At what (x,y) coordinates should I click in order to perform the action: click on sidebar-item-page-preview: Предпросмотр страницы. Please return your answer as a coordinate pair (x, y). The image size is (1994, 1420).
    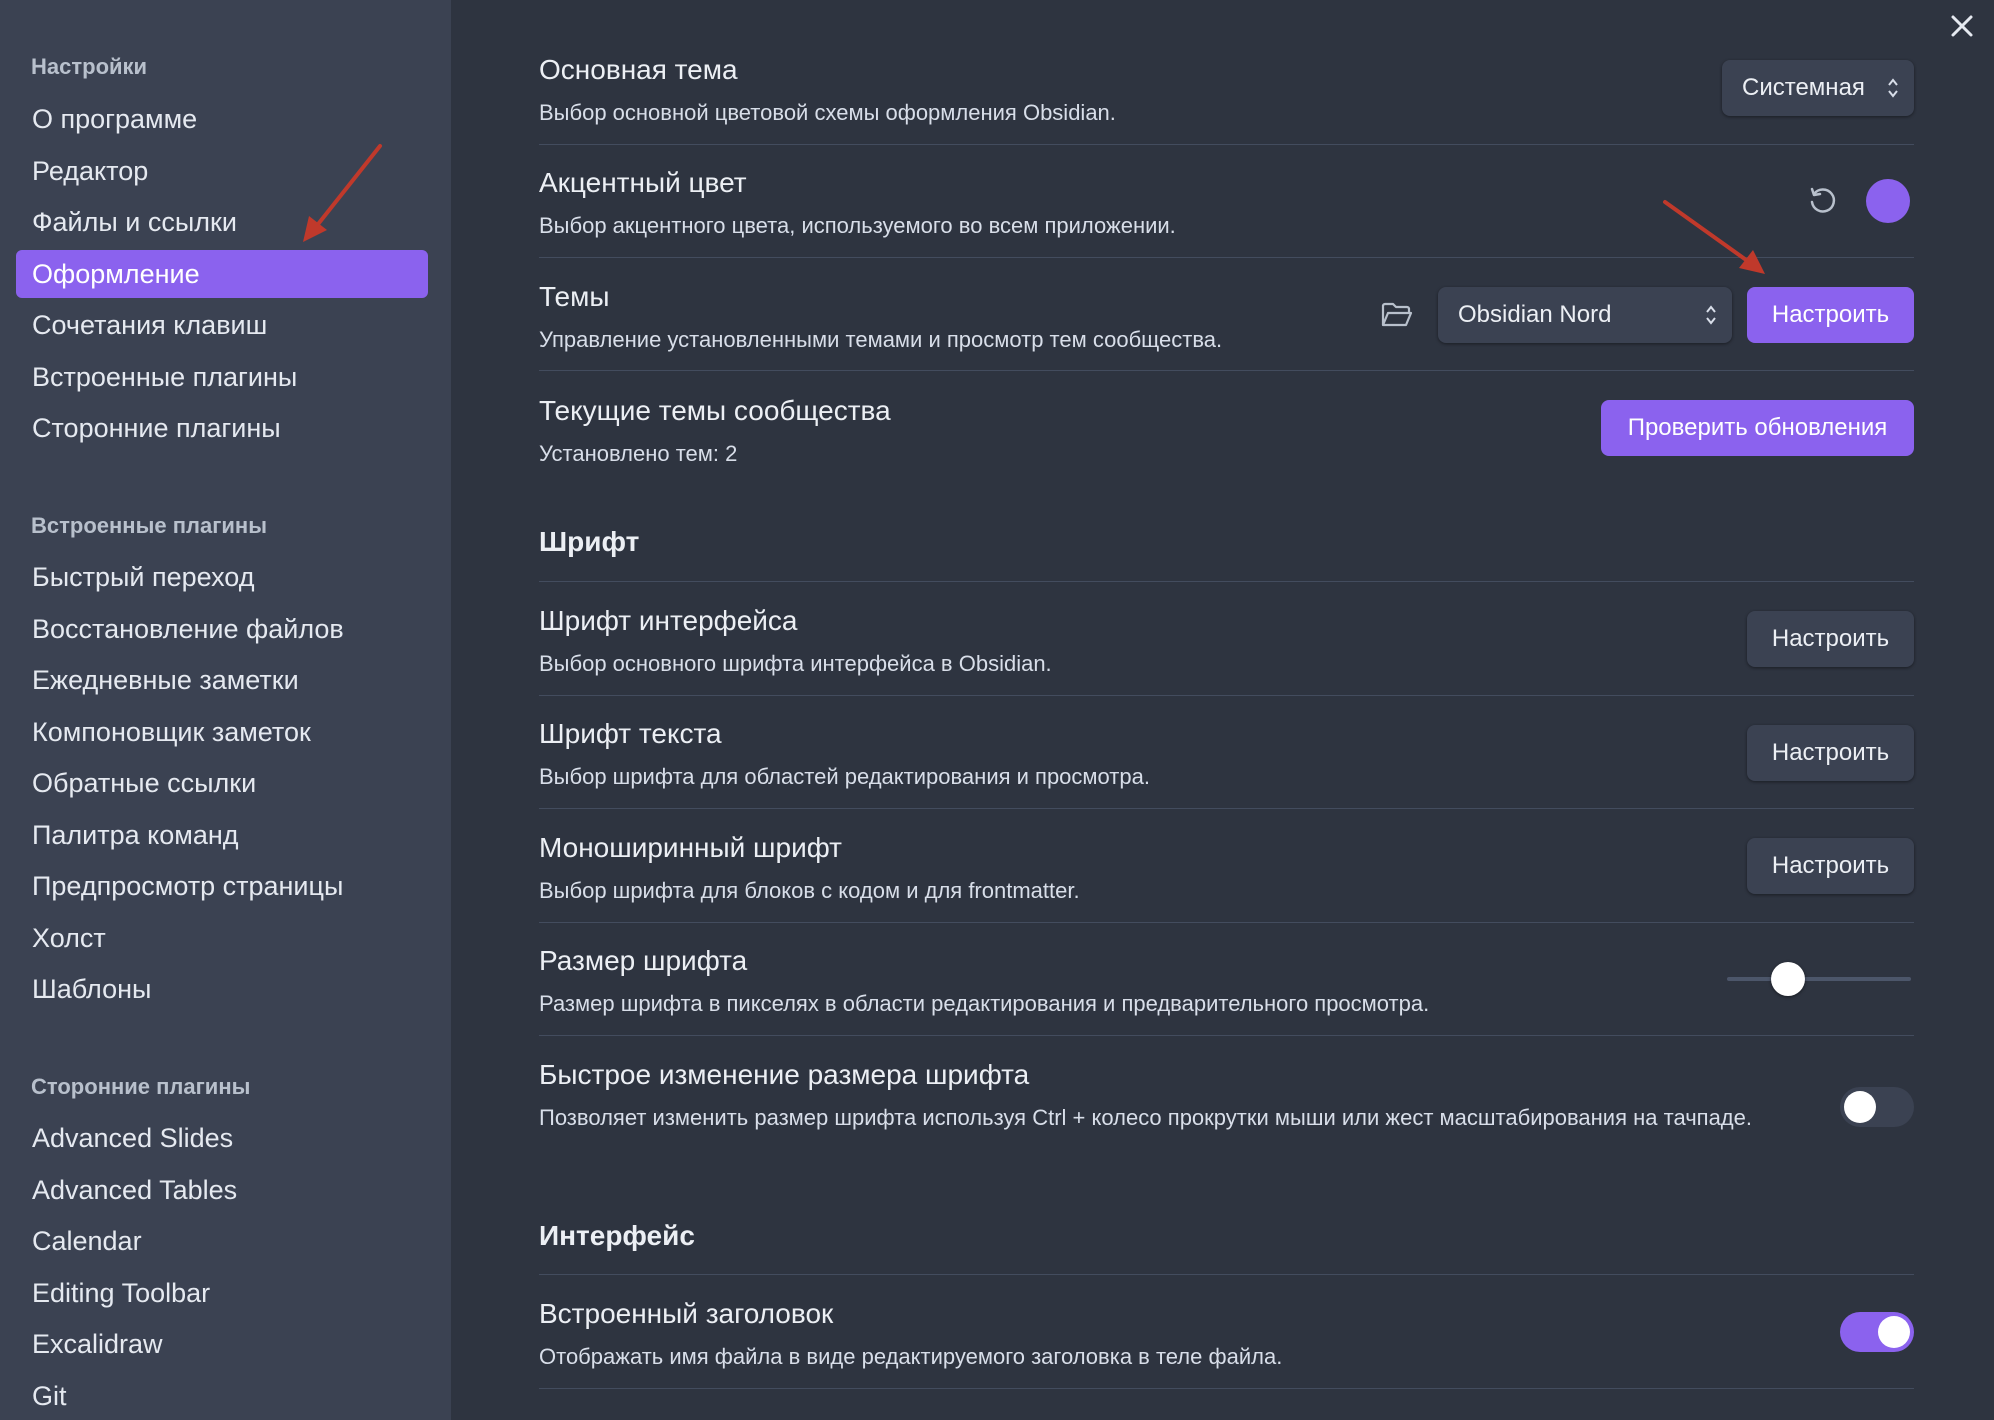
    Looking at the image, I should click on (222, 886).